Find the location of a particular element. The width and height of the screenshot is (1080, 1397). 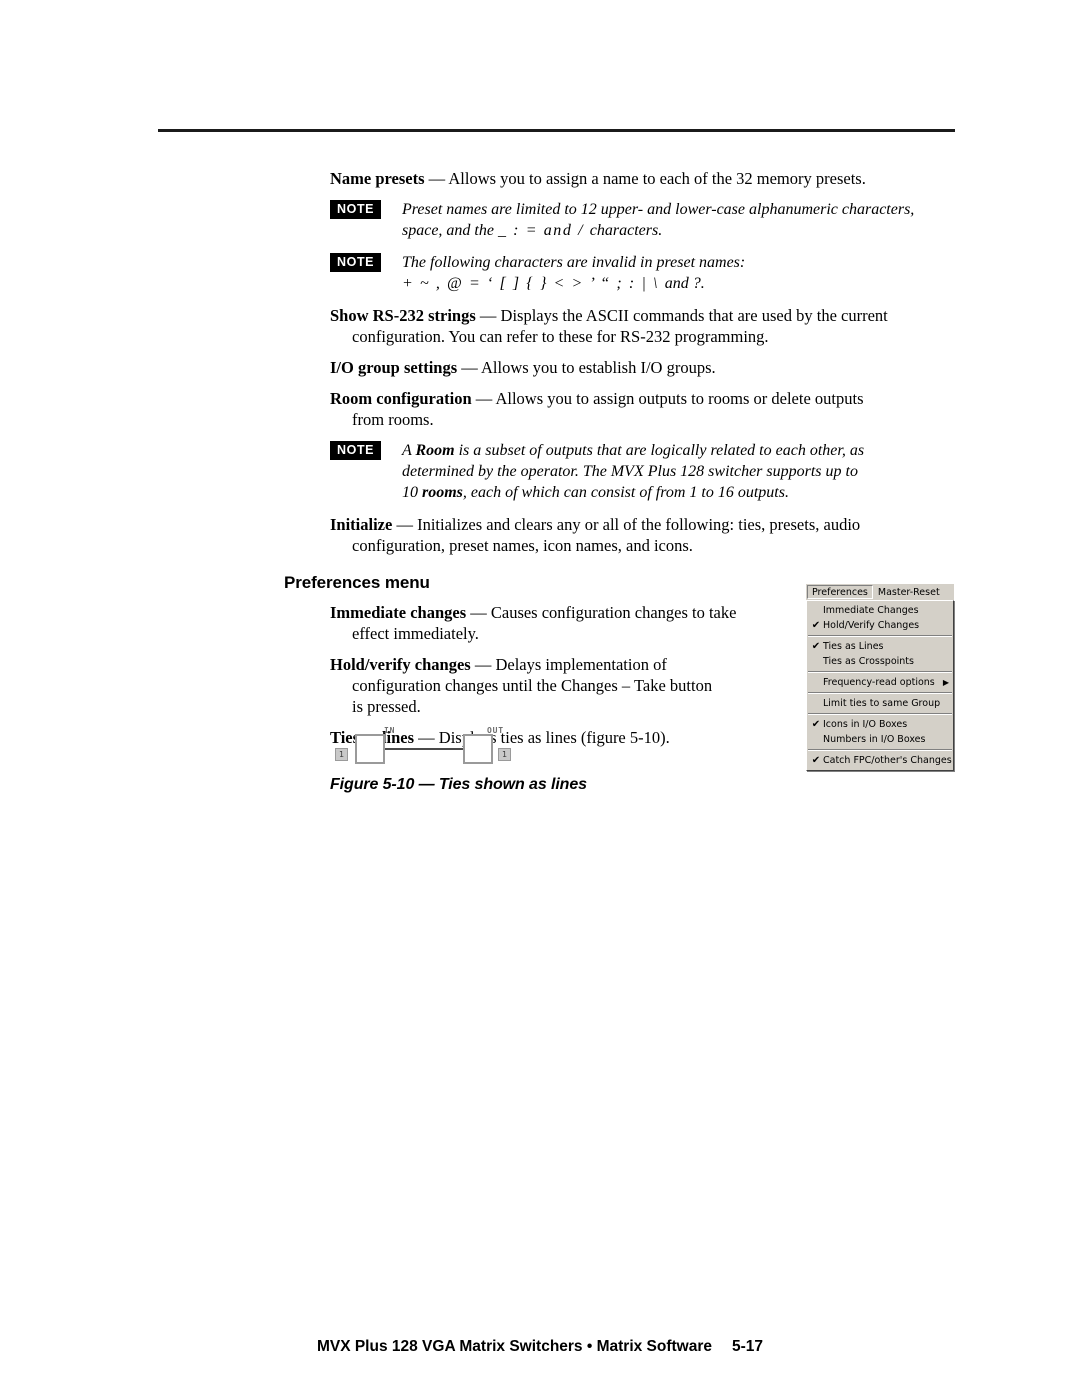

term-hold-verify-changes: Hold/verify changes is located at coordinates (400, 664).